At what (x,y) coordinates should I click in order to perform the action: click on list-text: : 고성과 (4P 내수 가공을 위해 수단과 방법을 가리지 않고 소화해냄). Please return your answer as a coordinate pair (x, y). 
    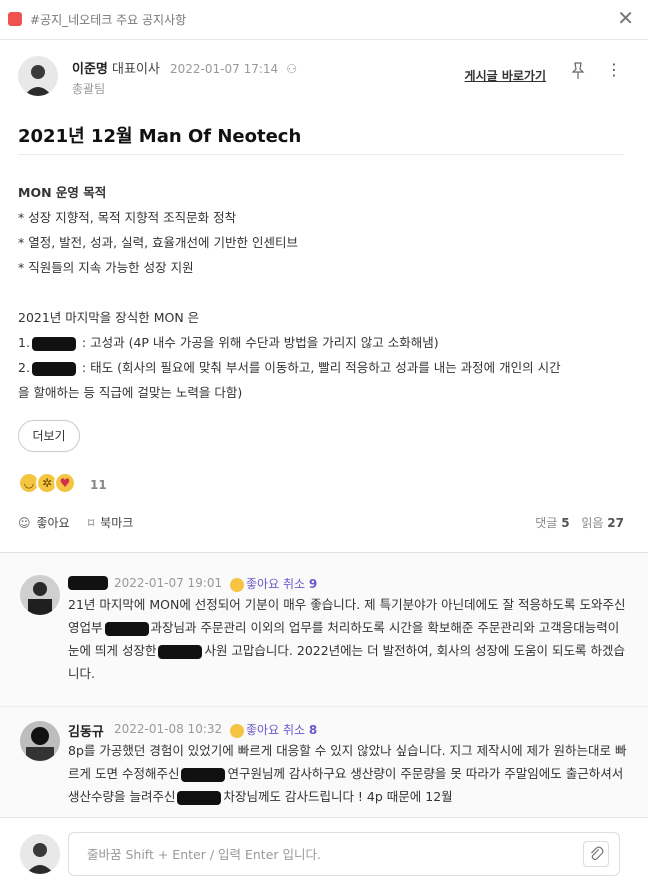
    Looking at the image, I should click on (258, 342).